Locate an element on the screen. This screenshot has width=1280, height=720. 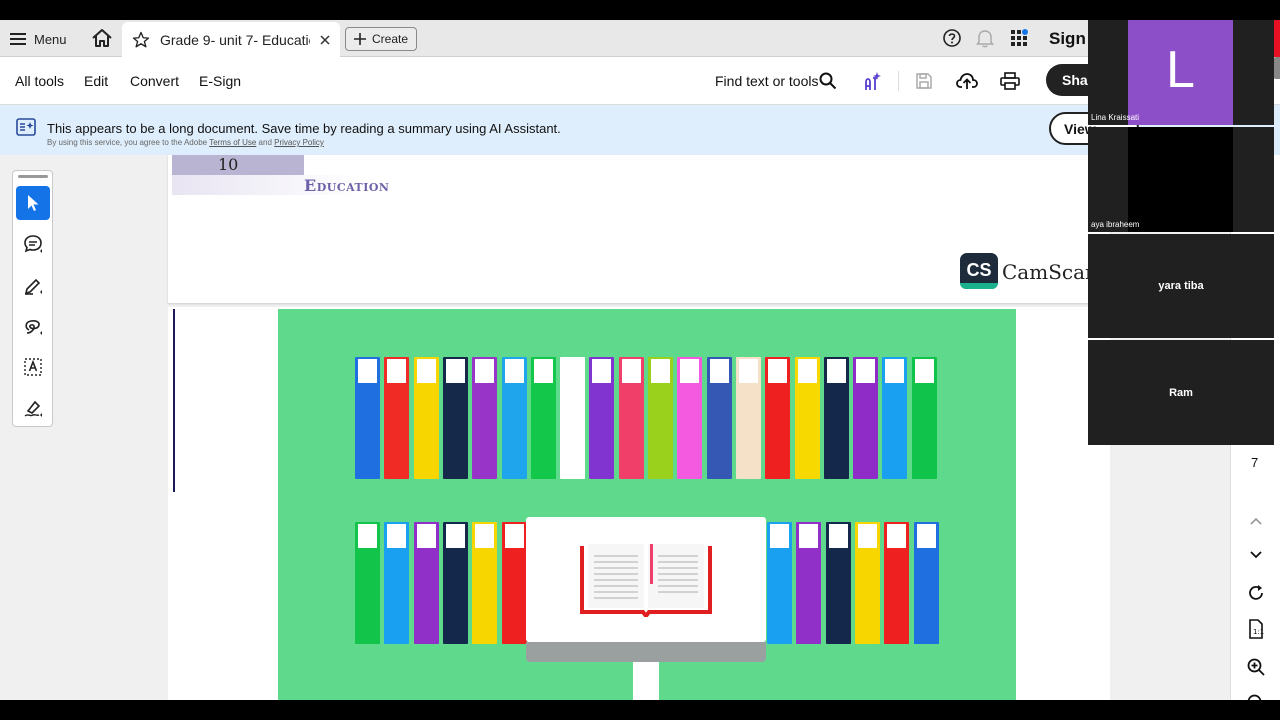
help-button is located at coordinates (952, 38).